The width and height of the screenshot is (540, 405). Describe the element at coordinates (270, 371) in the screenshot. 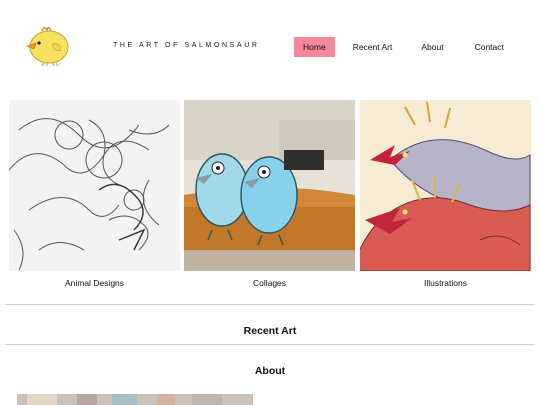

I see `about-heading: About` at that location.